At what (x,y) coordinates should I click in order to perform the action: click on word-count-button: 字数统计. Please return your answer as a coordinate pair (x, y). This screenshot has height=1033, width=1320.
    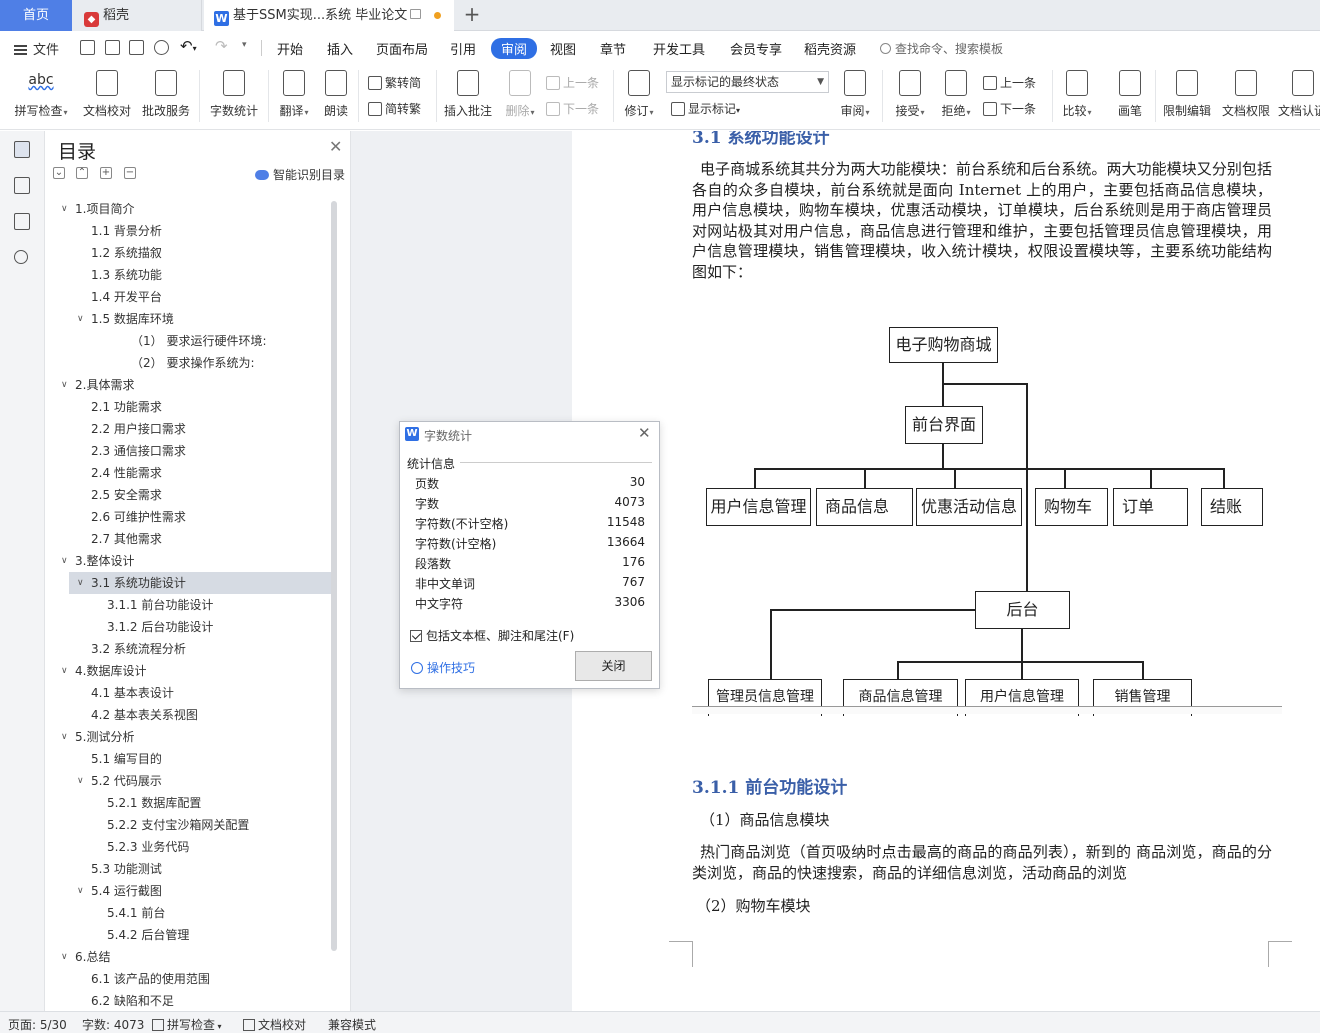
    Looking at the image, I should click on (234, 94).